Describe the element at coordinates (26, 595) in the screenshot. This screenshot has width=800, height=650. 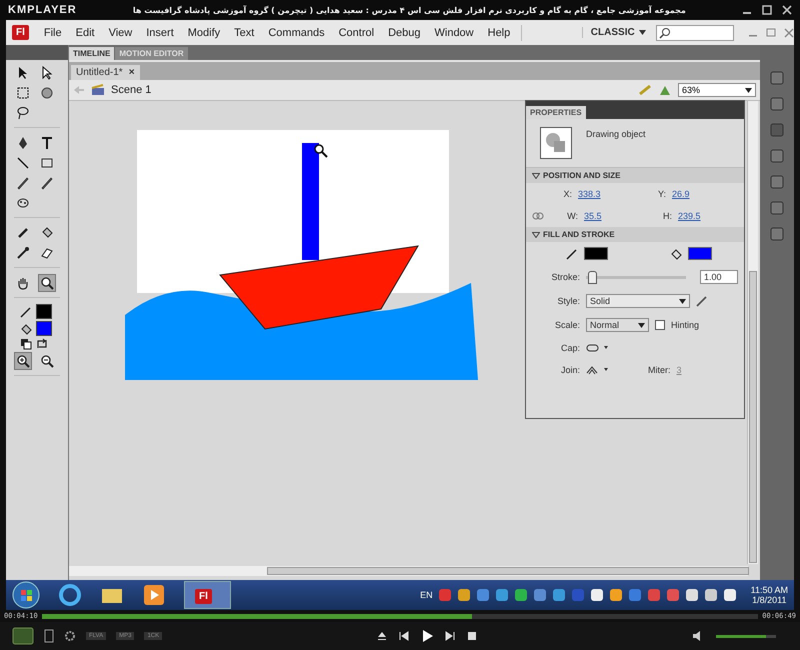
I see `start-button` at that location.